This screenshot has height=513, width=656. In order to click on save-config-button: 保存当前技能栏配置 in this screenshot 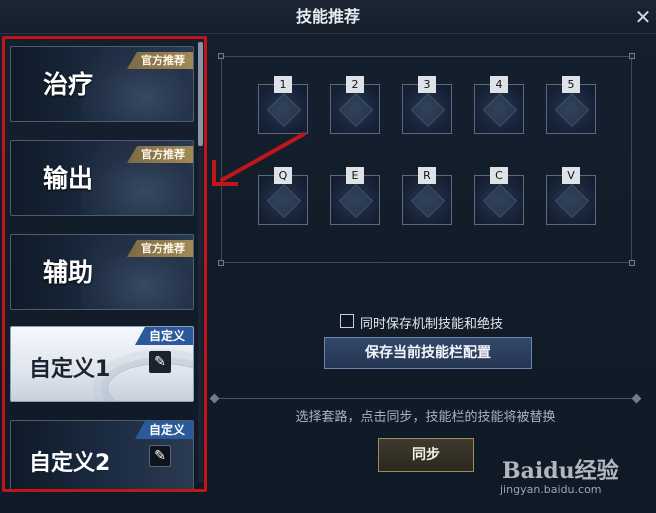, I will do `click(428, 353)`.